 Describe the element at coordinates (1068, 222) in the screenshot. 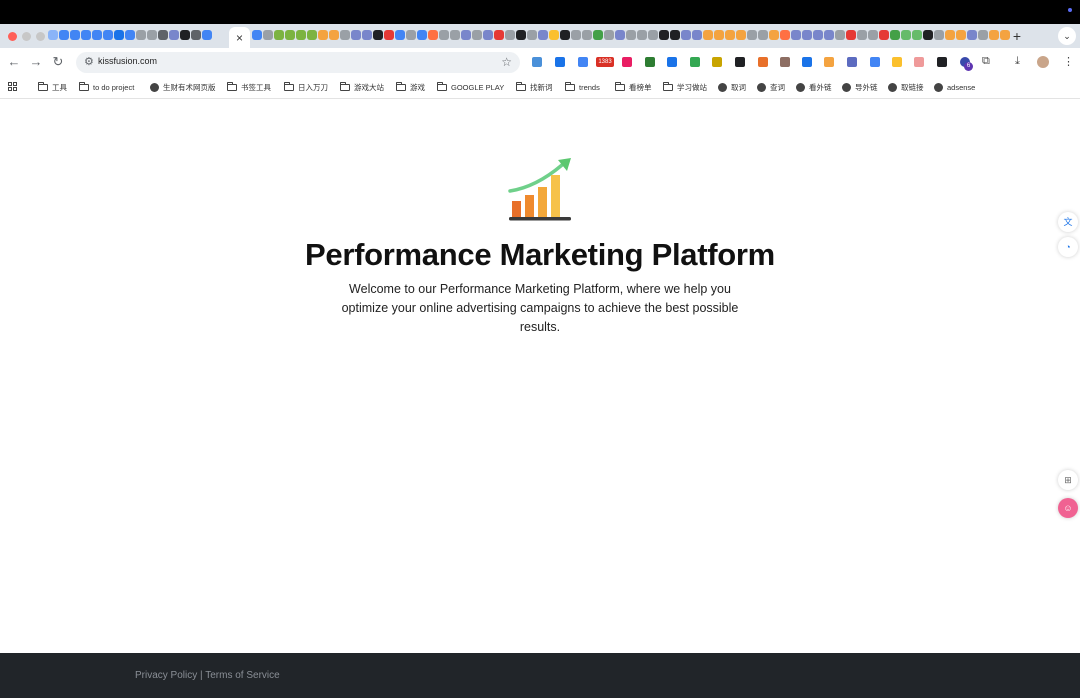

I see `translate-icon: 文` at that location.